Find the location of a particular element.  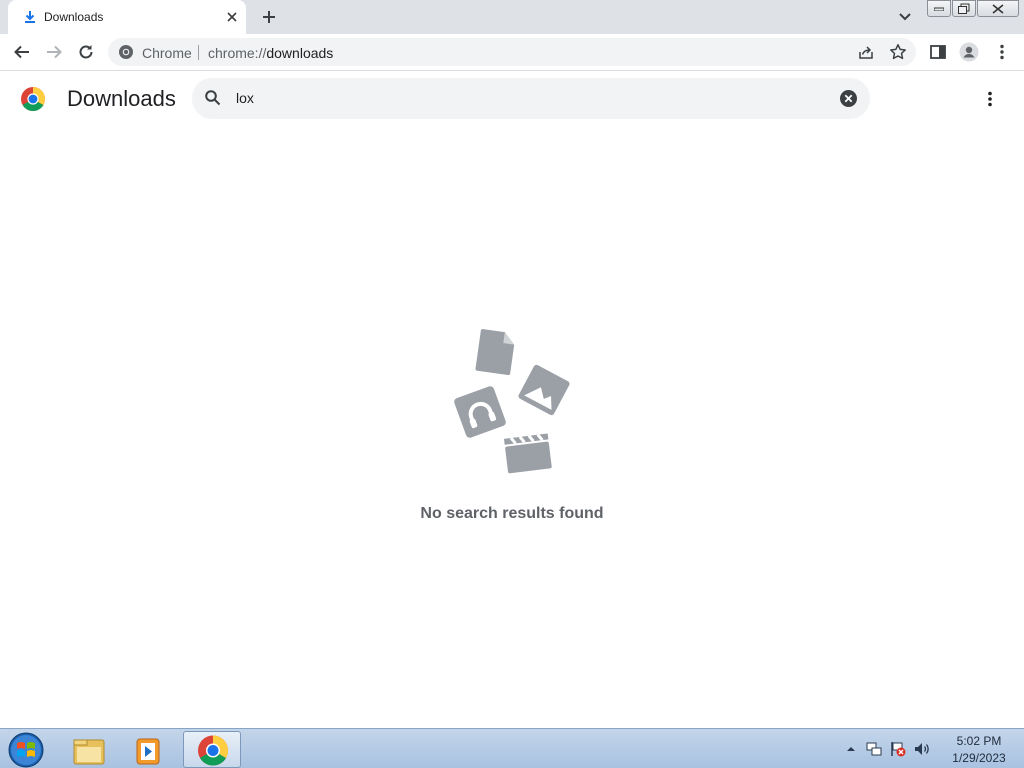

chrome-logo-icon is located at coordinates (33, 99).